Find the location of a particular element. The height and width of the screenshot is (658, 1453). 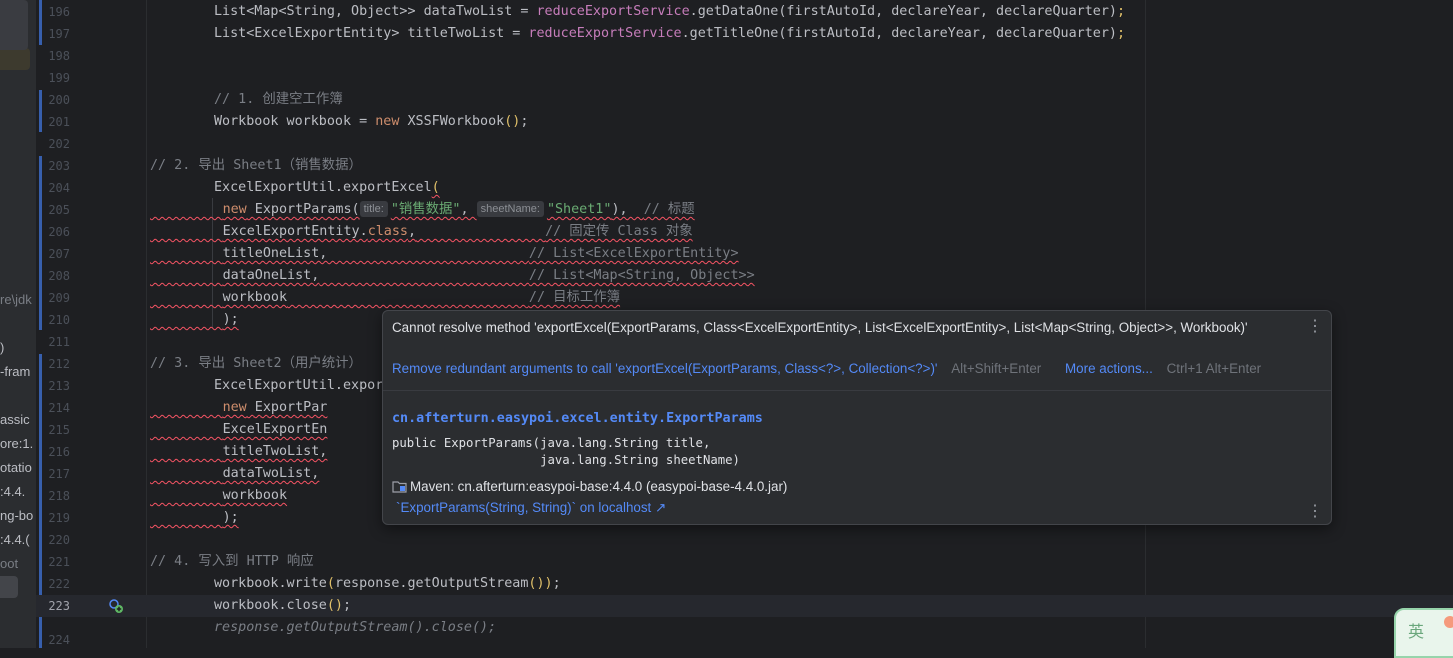

tree-fragment: ) is located at coordinates (2, 347).